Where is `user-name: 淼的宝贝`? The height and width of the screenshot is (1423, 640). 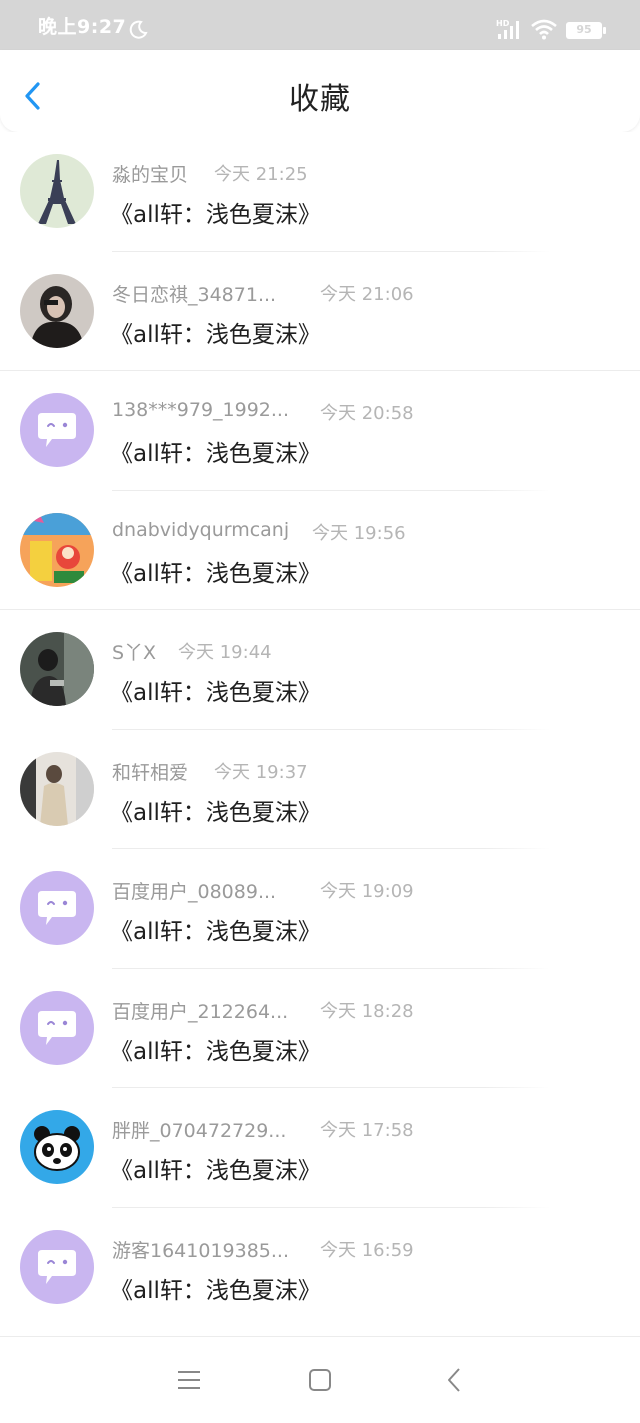 user-name: 淼的宝贝 is located at coordinates (150, 175).